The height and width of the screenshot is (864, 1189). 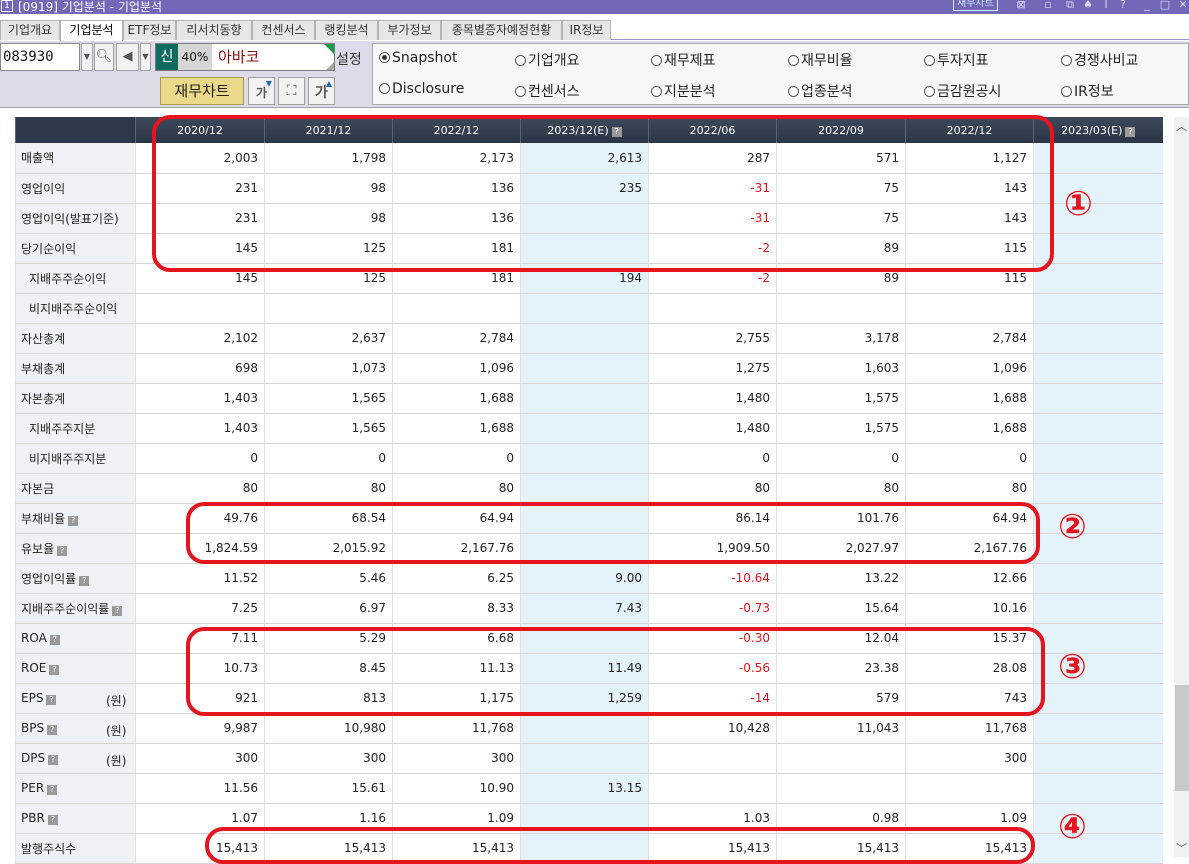 What do you see at coordinates (200, 518) in the screenshot?
I see `table-cell: 49.76` at bounding box center [200, 518].